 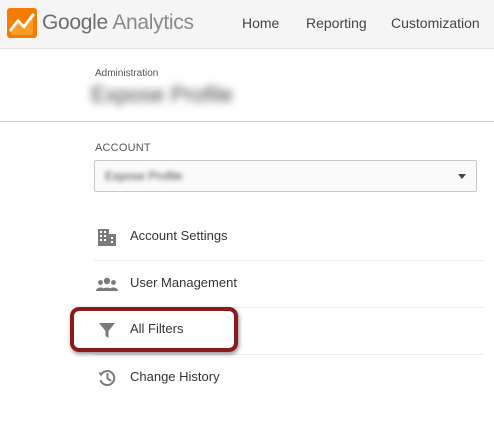 I want to click on header-divider, so click(x=247, y=121).